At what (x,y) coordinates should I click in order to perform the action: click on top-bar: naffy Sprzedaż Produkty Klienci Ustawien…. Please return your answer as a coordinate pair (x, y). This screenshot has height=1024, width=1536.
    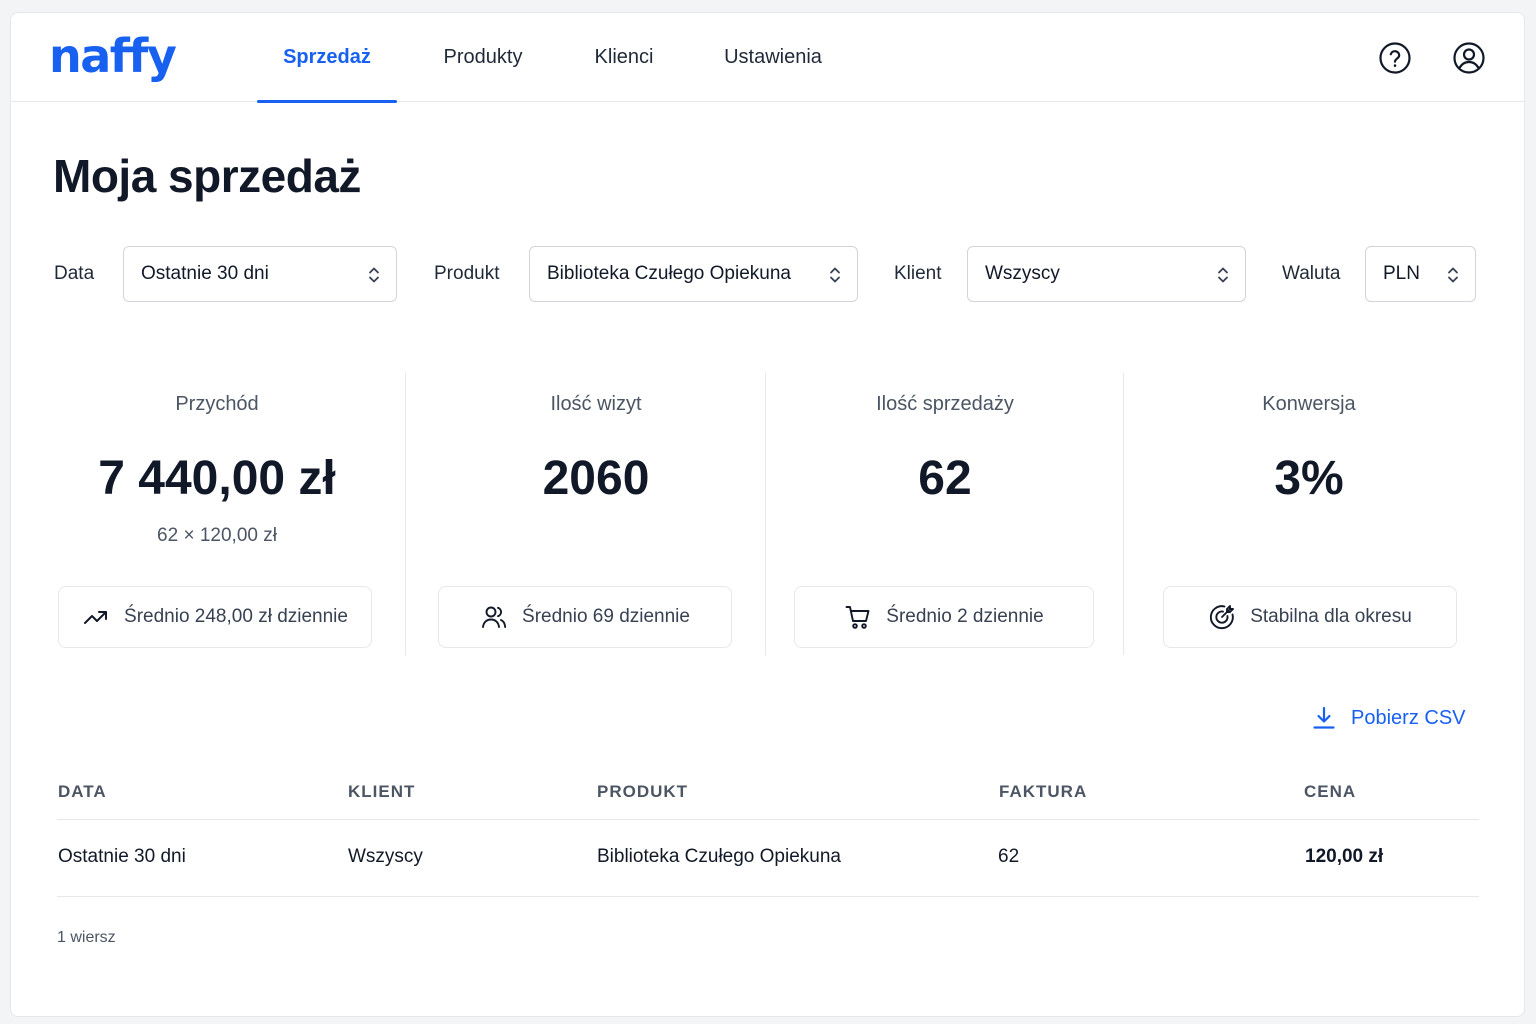
    Looking at the image, I should click on (767, 58).